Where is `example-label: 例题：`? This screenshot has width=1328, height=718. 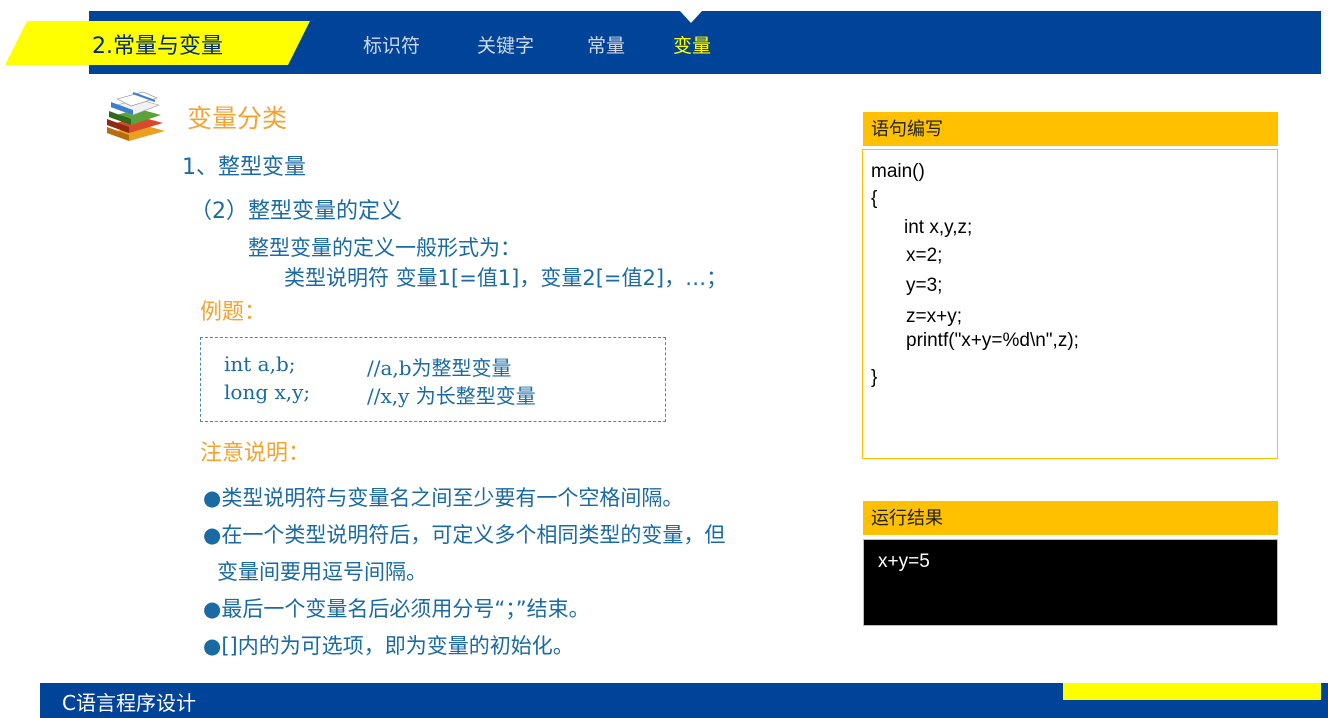 example-label: 例题： is located at coordinates (233, 312).